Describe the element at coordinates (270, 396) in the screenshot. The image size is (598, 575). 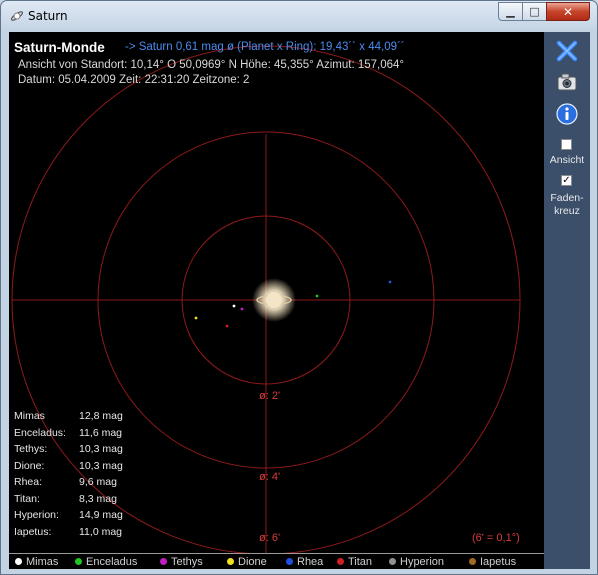
I see `ring-label-2: ø: 2'` at that location.